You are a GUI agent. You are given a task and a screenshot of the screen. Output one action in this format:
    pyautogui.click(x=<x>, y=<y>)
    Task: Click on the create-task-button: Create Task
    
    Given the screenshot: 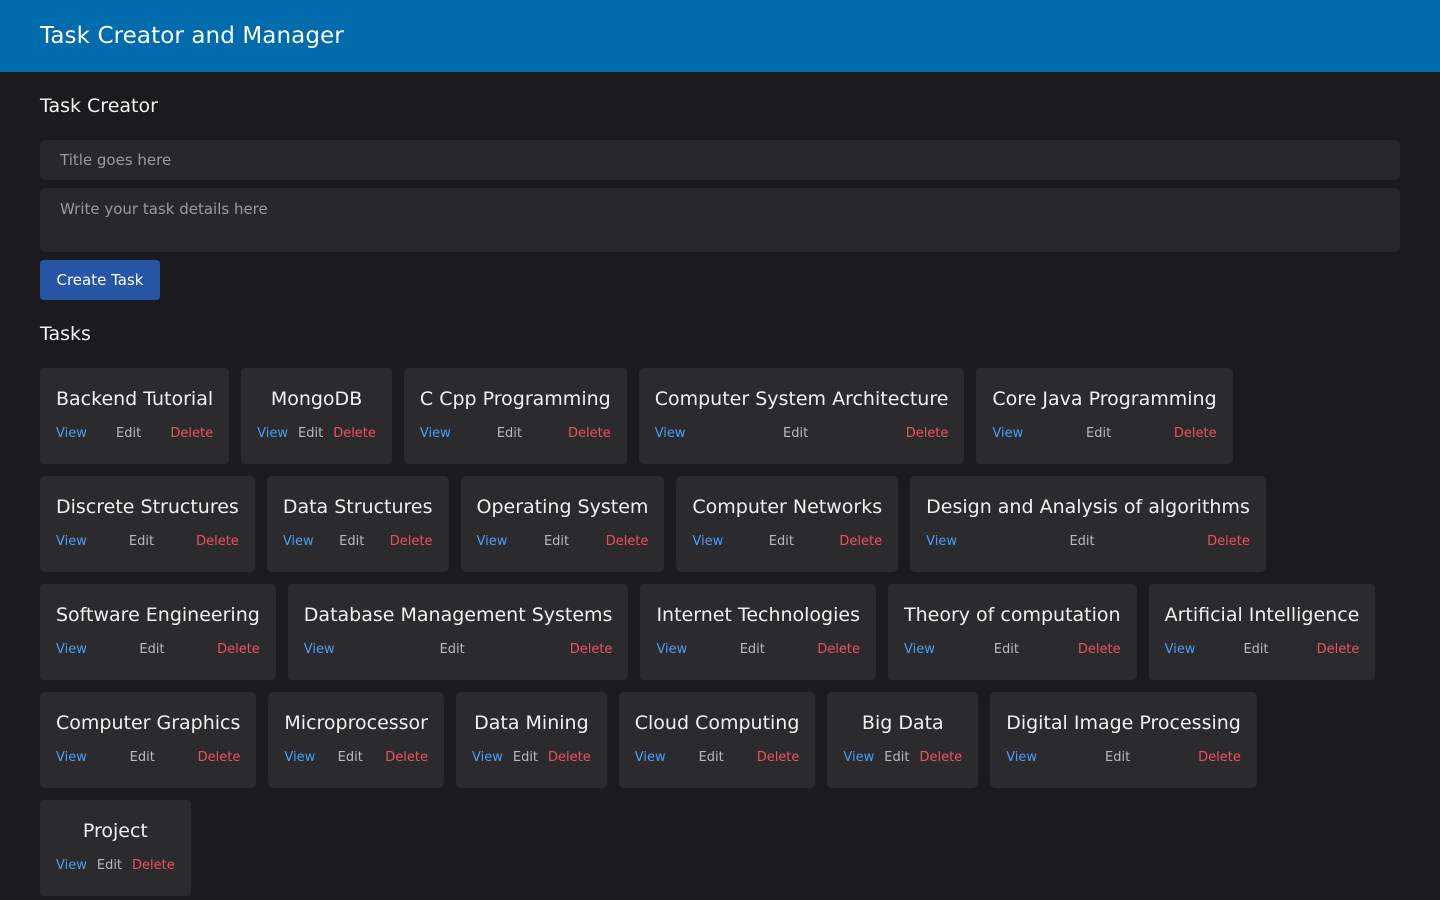 What is the action you would take?
    pyautogui.click(x=100, y=280)
    